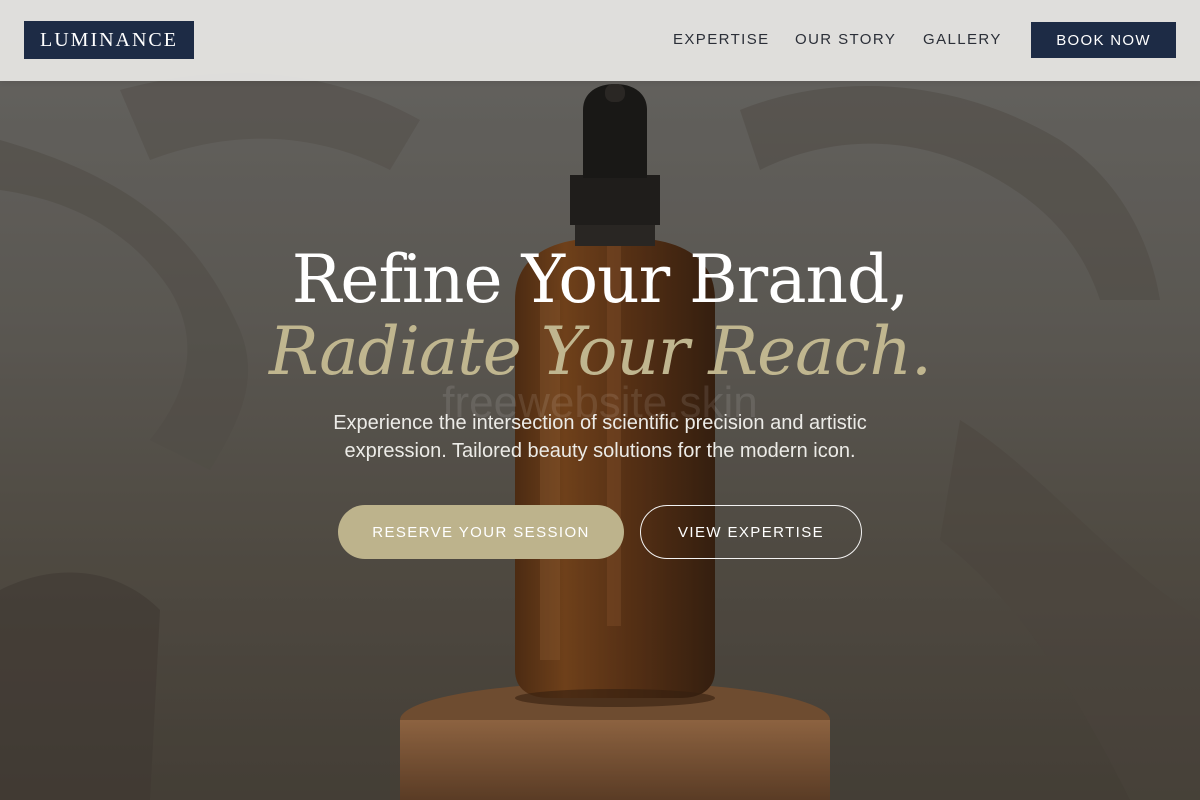 Image resolution: width=1200 pixels, height=800 pixels. I want to click on logo: LUMINANCE, so click(109, 40).